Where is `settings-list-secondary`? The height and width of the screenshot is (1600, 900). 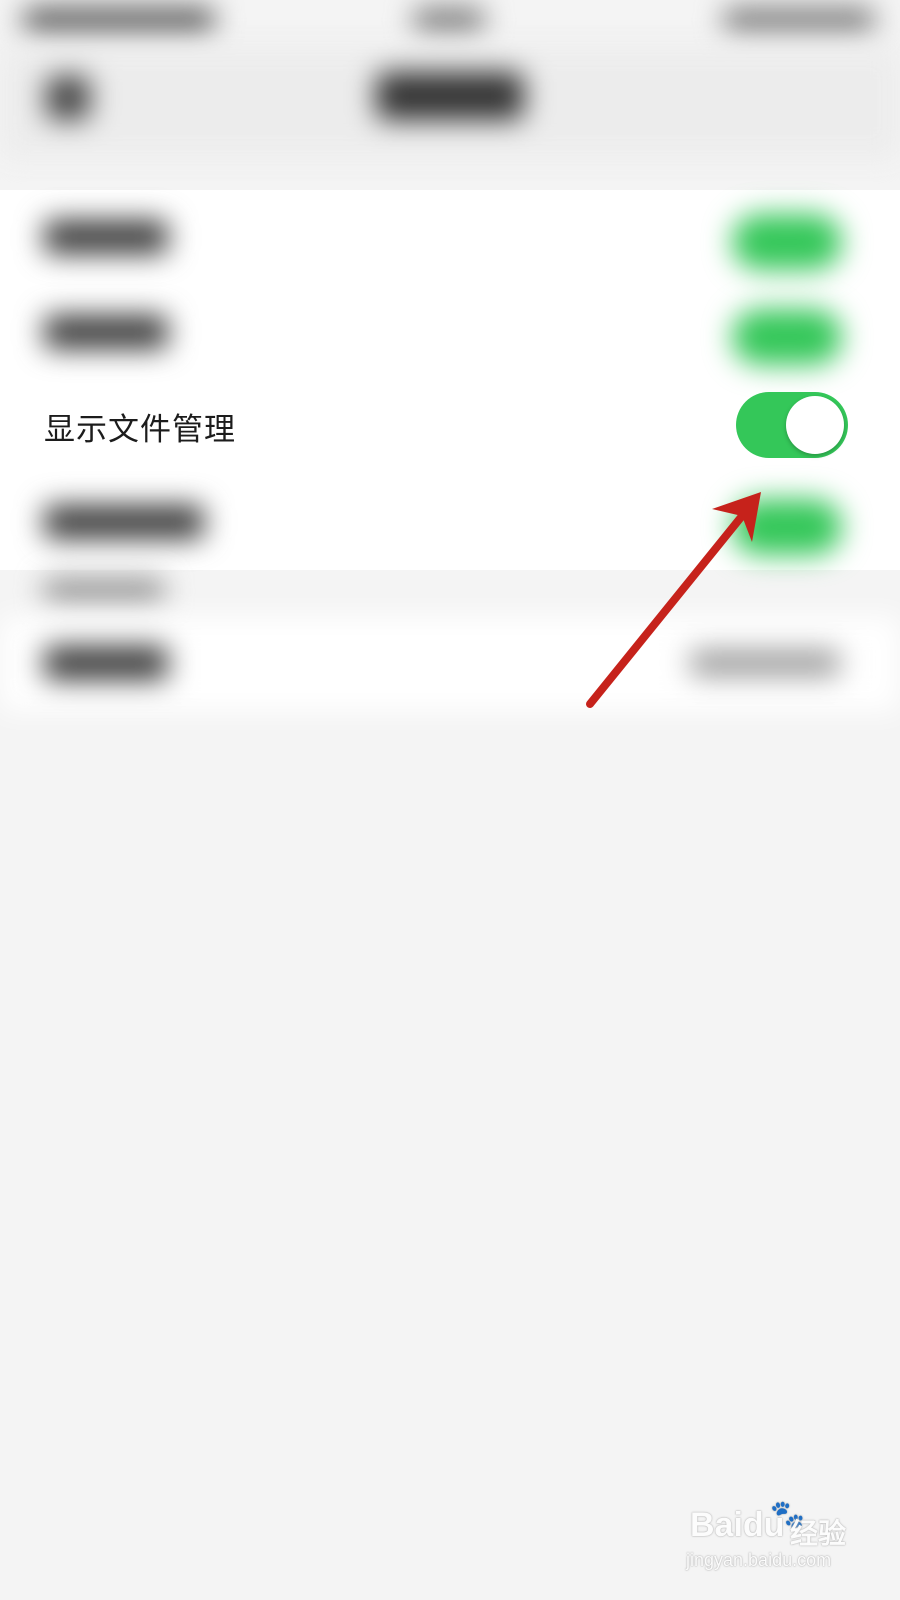
settings-list-secondary is located at coordinates (450, 664).